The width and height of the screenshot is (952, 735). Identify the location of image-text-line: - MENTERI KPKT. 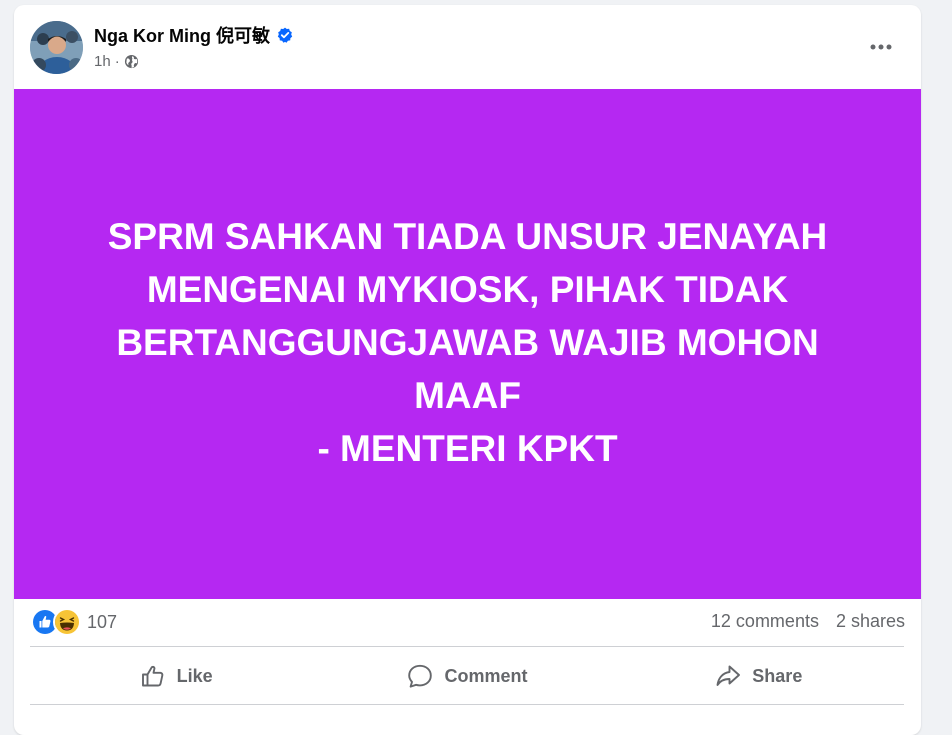
(467, 448).